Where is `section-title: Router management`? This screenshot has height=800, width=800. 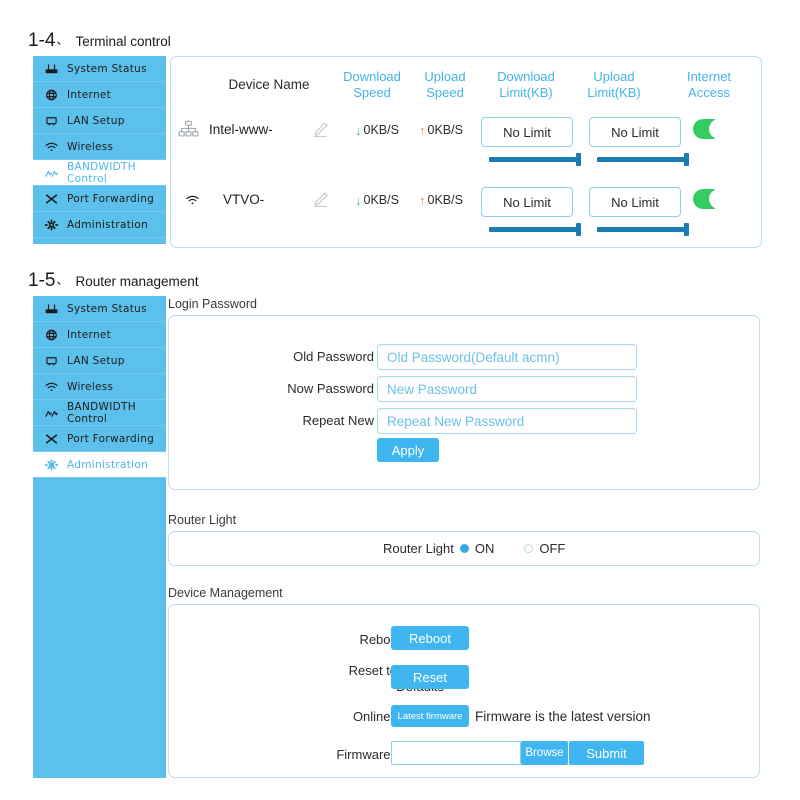 section-title: Router management is located at coordinates (137, 281).